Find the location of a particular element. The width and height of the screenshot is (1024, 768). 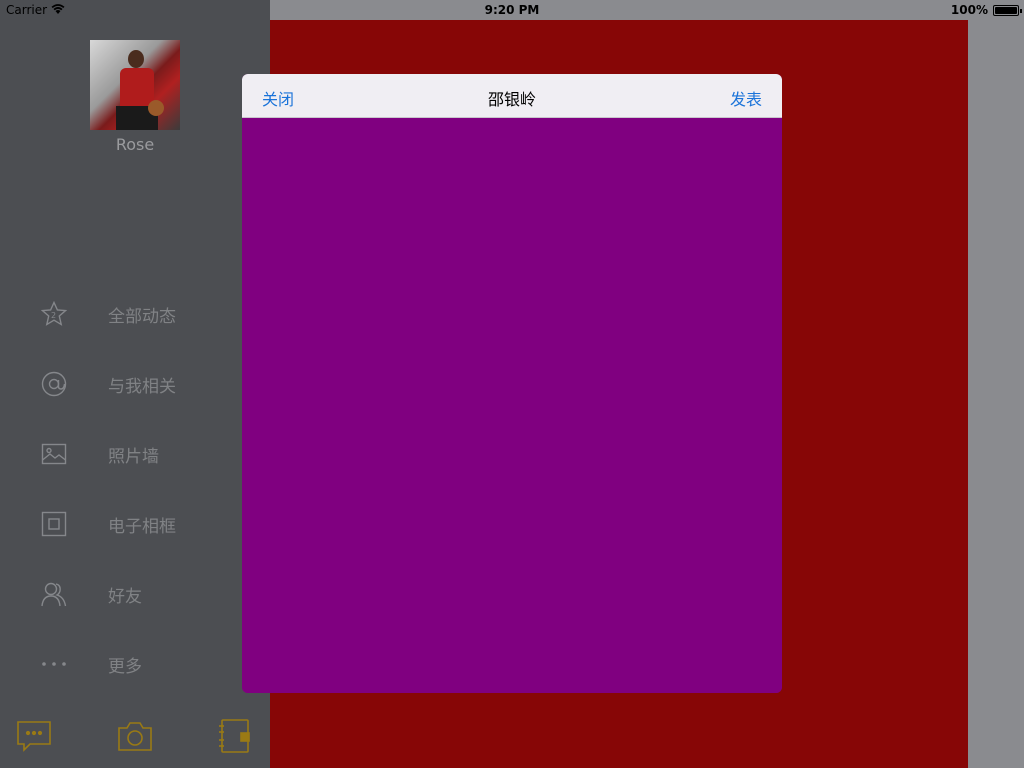

post-button: 发表 is located at coordinates (746, 98).